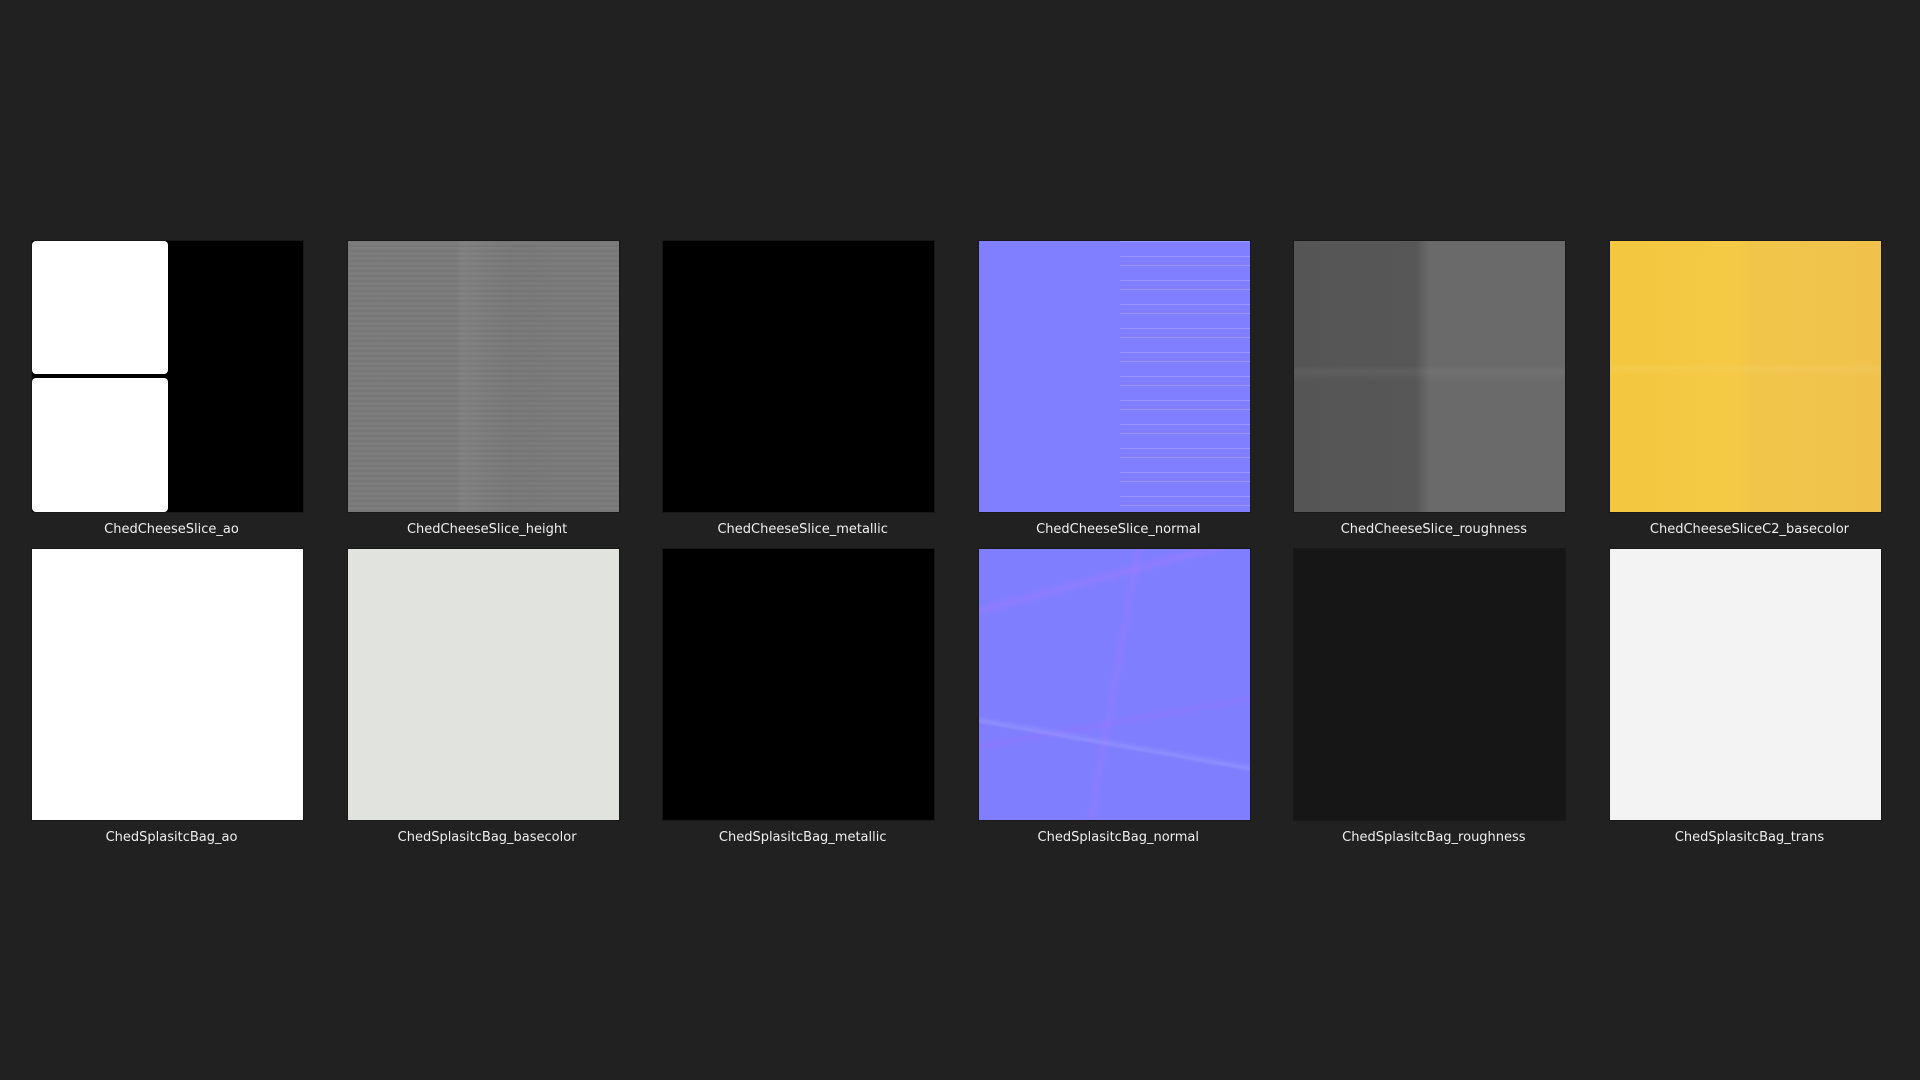 This screenshot has height=1080, width=1920. Describe the element at coordinates (1749, 837) in the screenshot. I see `file-name-label: ChedSplasitcBag_trans` at that location.